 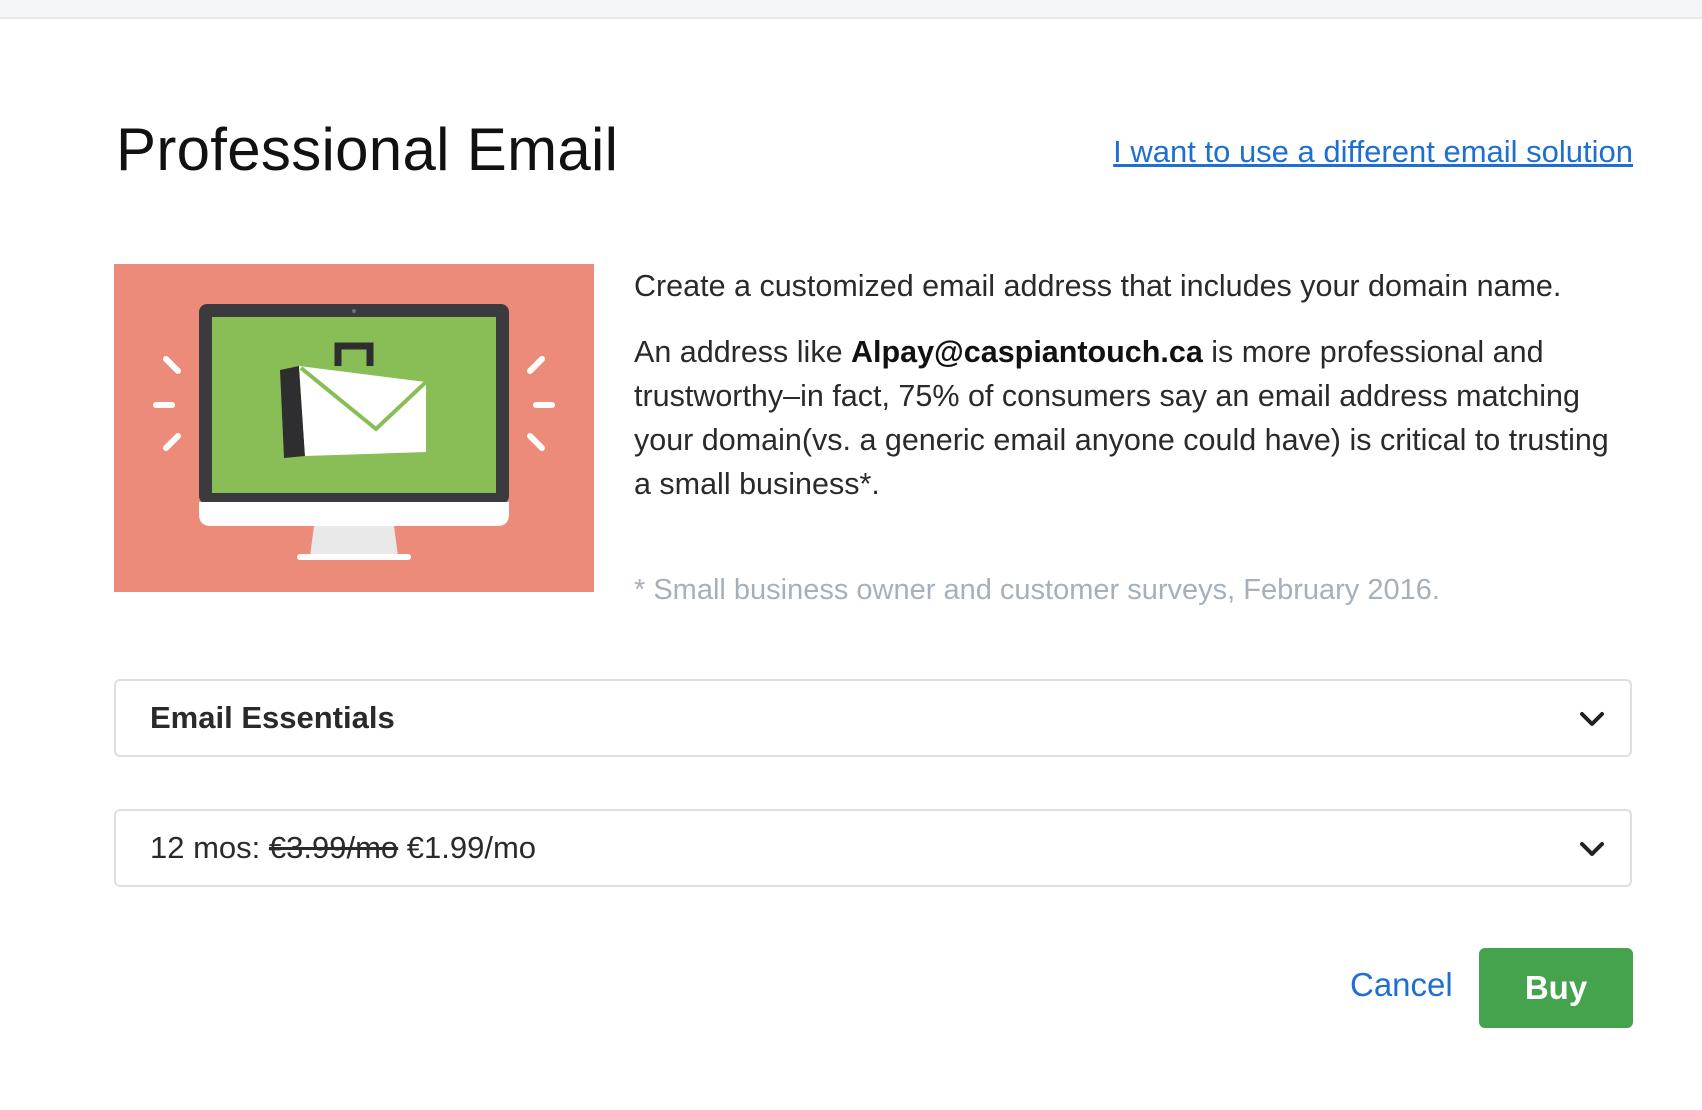 What do you see at coordinates (471, 847) in the screenshot?
I see `new-price: €1.99/mo` at bounding box center [471, 847].